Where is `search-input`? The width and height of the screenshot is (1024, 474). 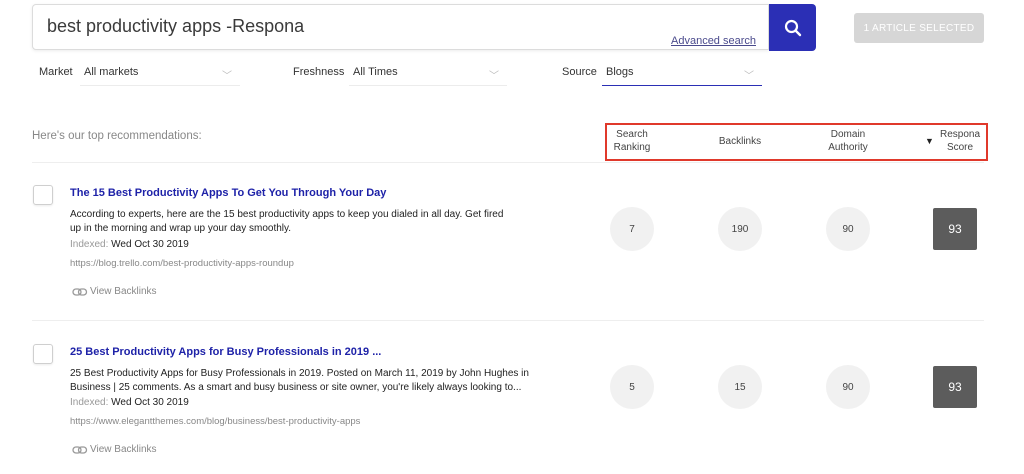
search-input is located at coordinates (347, 26).